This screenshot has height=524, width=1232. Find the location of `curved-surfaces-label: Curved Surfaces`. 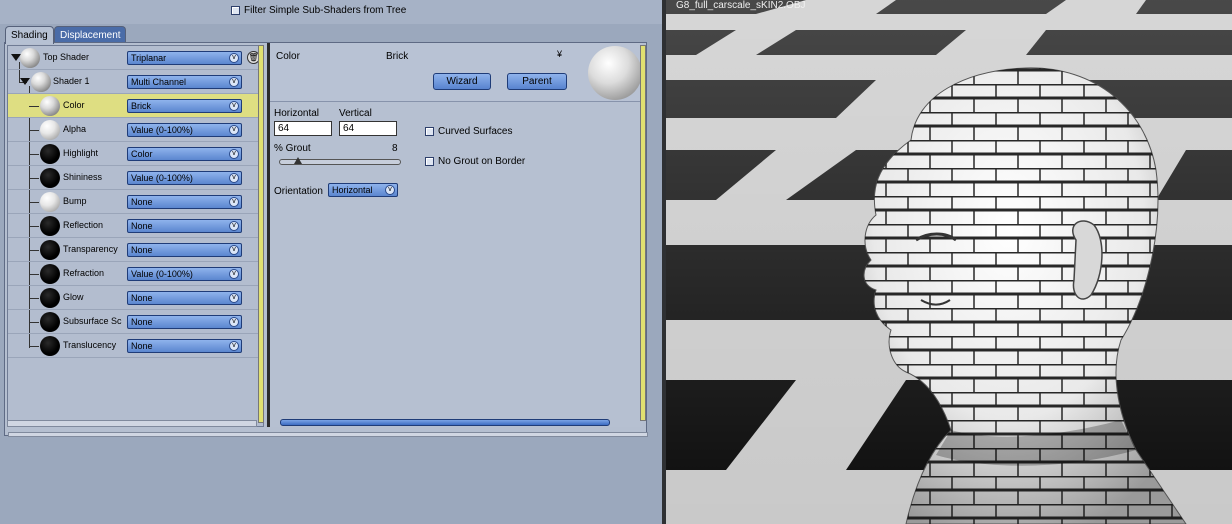

curved-surfaces-label: Curved Surfaces is located at coordinates (475, 131).